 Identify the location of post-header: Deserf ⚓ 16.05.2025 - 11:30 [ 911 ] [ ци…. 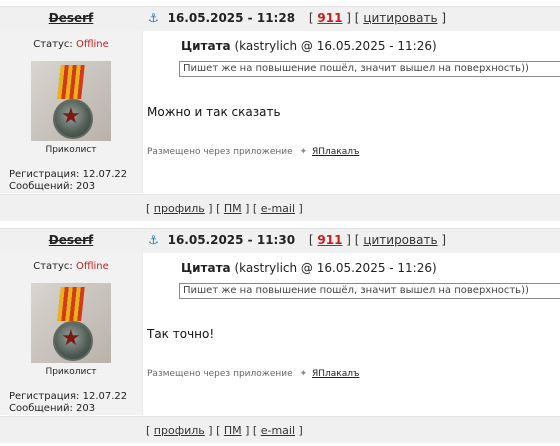
(280, 241).